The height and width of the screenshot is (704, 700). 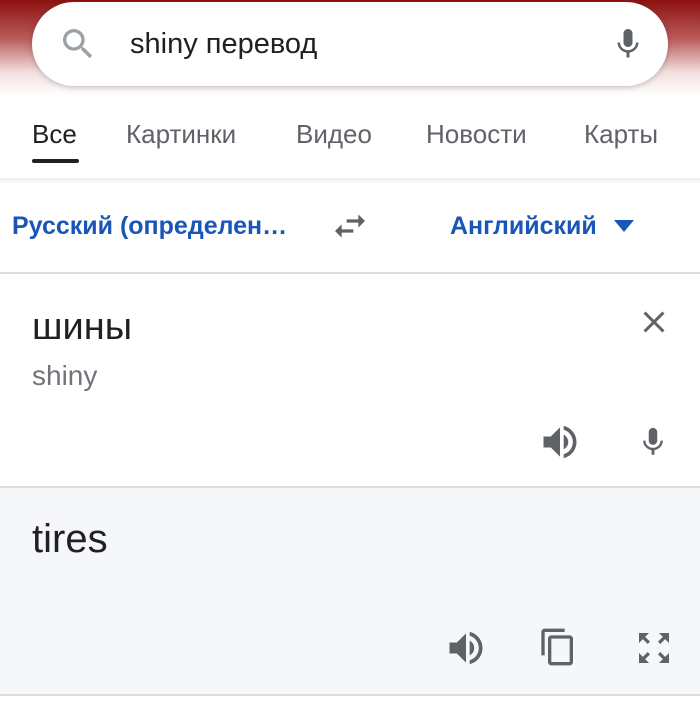 I want to click on language-bar: Русский (определен… Английский, so click(x=350, y=228).